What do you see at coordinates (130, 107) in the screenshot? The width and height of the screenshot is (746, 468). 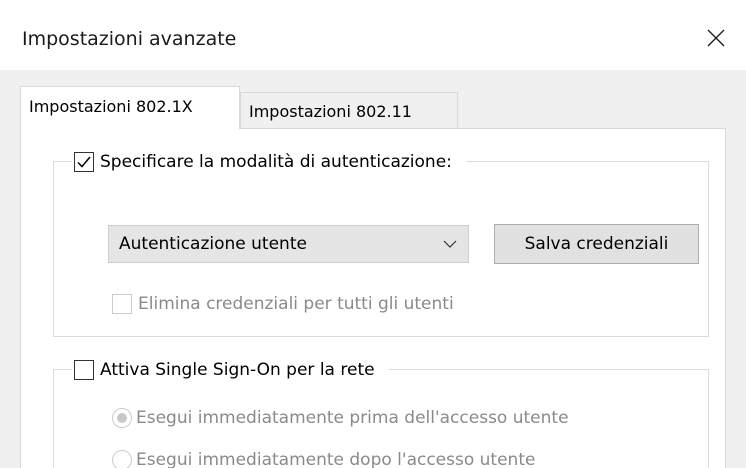 I see `tab-802-1x: Impostazioni 802.1X` at bounding box center [130, 107].